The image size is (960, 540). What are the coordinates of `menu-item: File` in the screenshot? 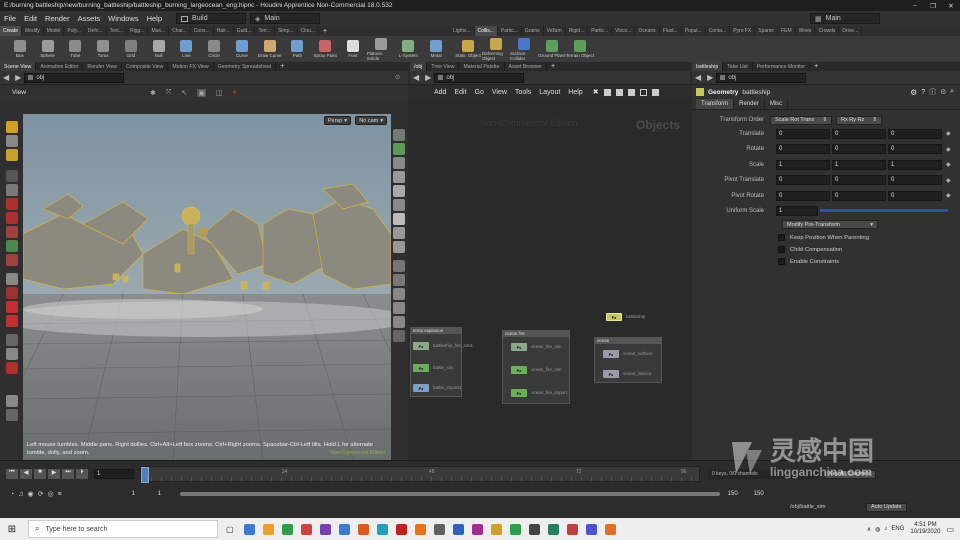 It's located at (10, 18).